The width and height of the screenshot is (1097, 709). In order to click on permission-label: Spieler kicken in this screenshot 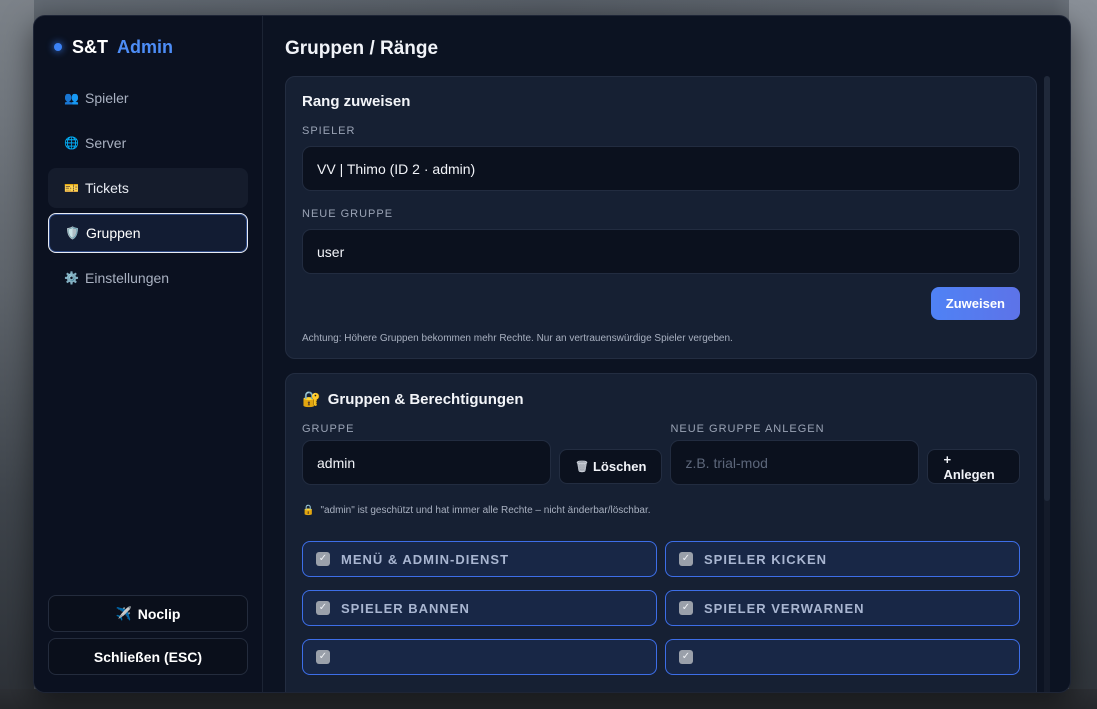, I will do `click(766, 559)`.